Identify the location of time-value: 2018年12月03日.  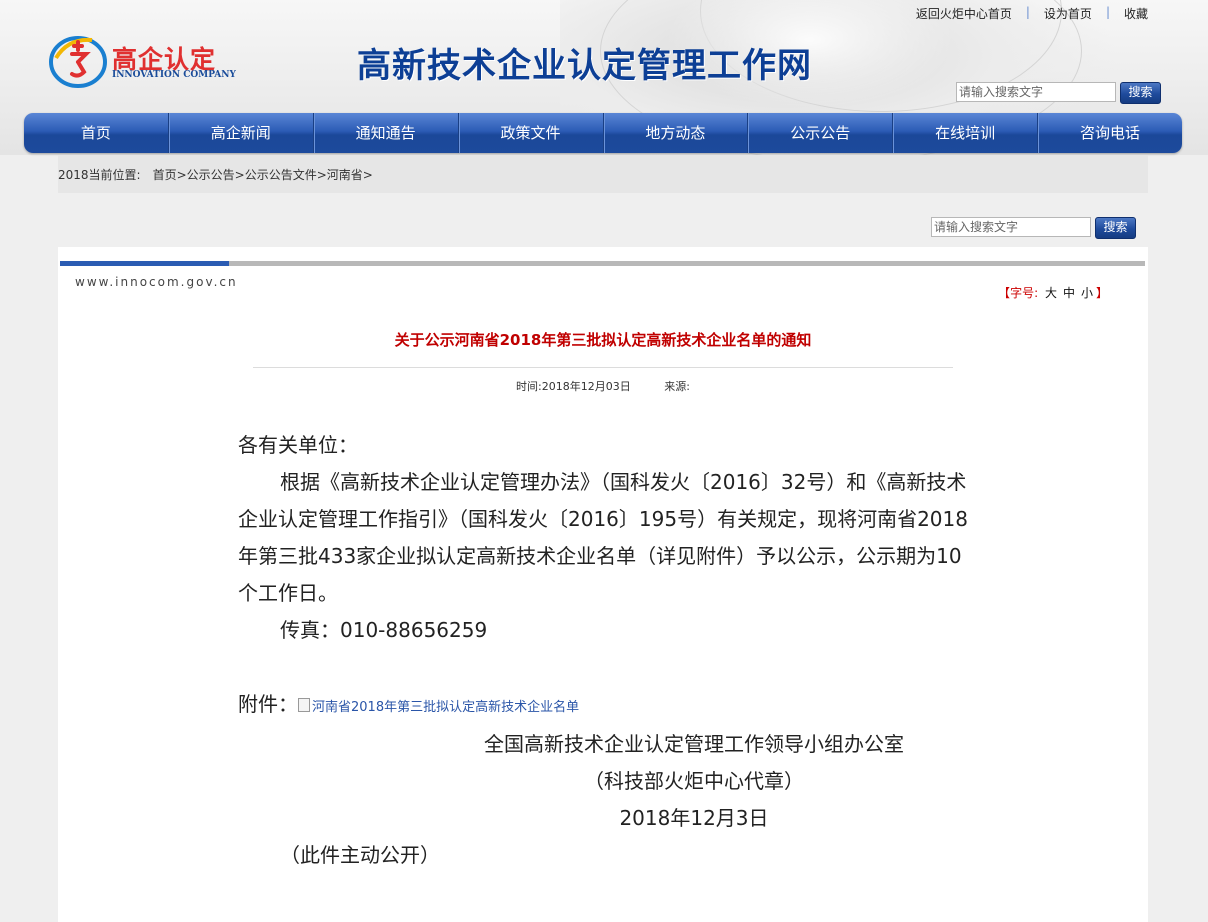
(586, 386).